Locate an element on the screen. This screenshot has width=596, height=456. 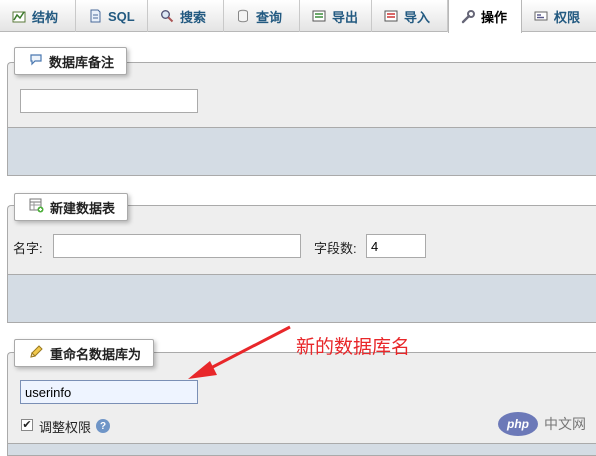
watermark-text: 中文网 is located at coordinates (565, 424).